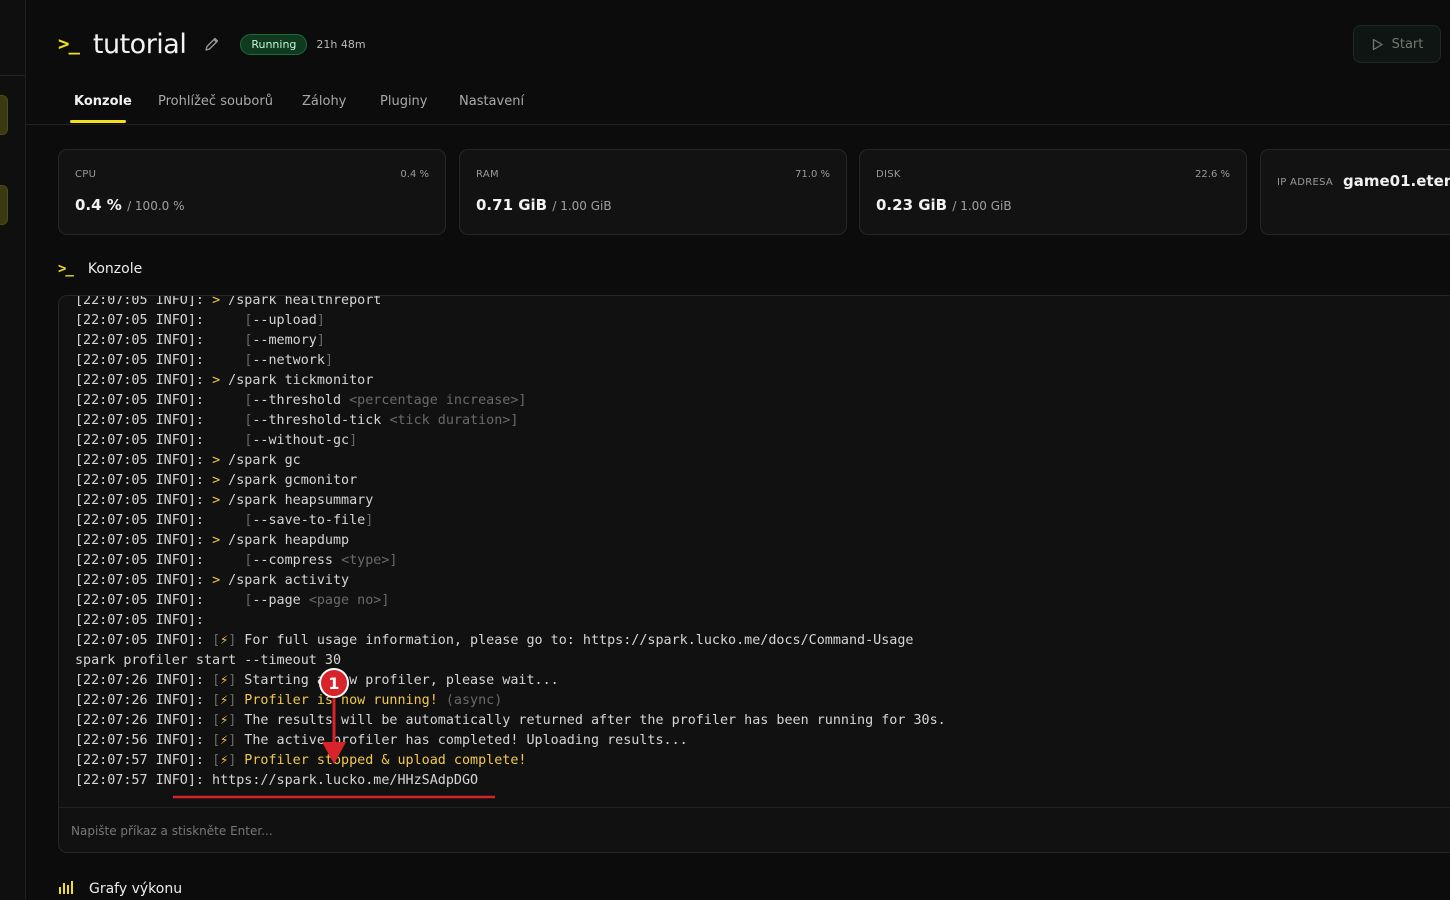  What do you see at coordinates (334, 683) in the screenshot?
I see `annotation-step-marker: 1` at bounding box center [334, 683].